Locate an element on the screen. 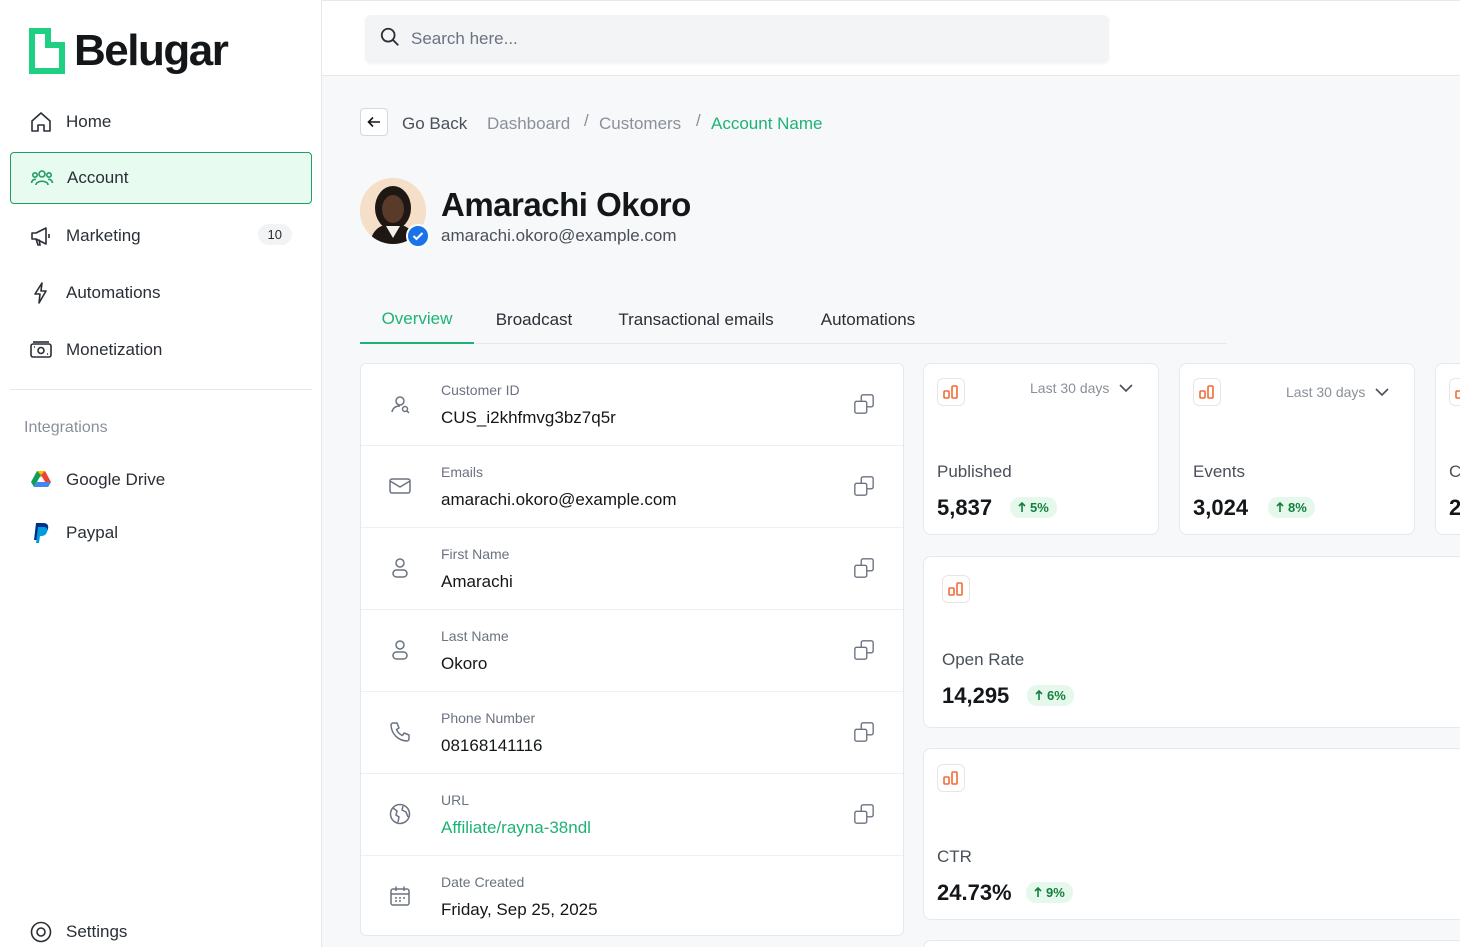 The height and width of the screenshot is (947, 1460). sidebar-item-label: Marketing is located at coordinates (103, 235).